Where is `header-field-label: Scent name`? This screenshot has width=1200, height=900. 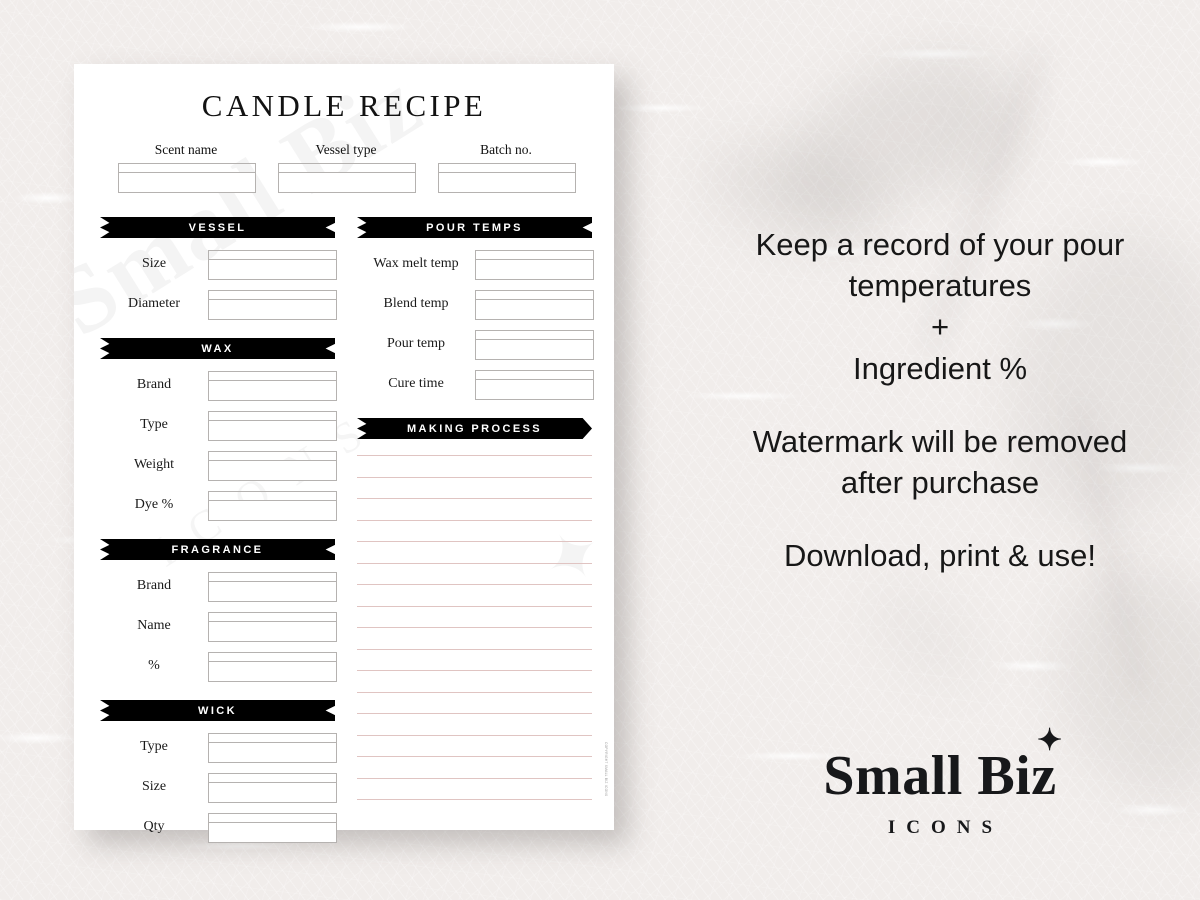 header-field-label: Scent name is located at coordinates (186, 149).